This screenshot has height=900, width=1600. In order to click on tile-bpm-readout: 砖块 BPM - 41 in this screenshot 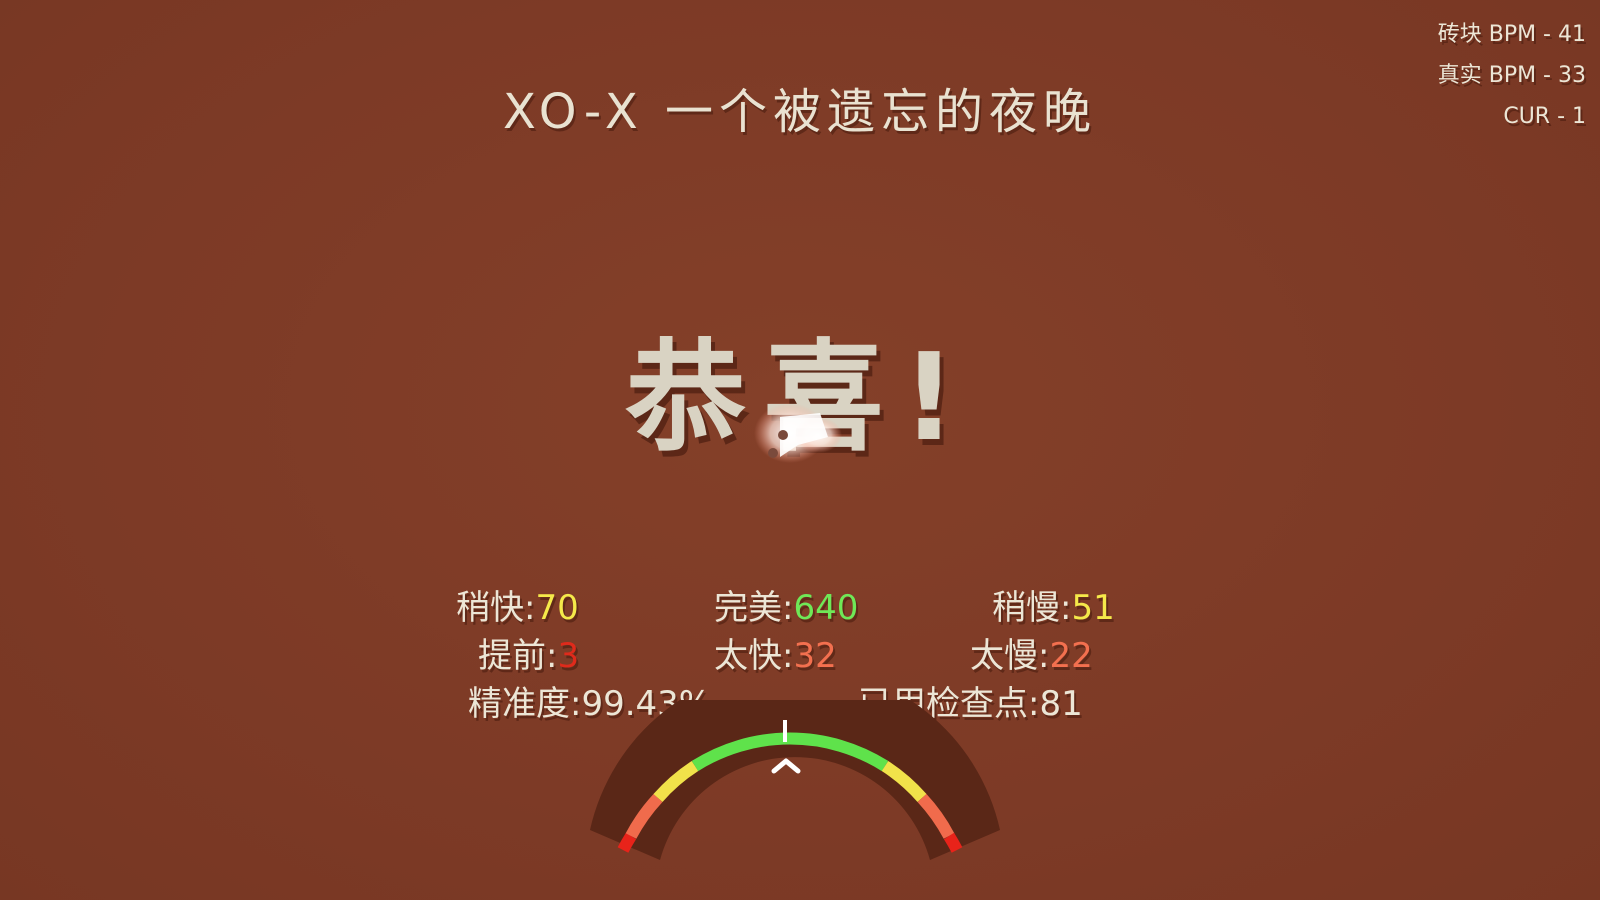, I will do `click(1511, 34)`.